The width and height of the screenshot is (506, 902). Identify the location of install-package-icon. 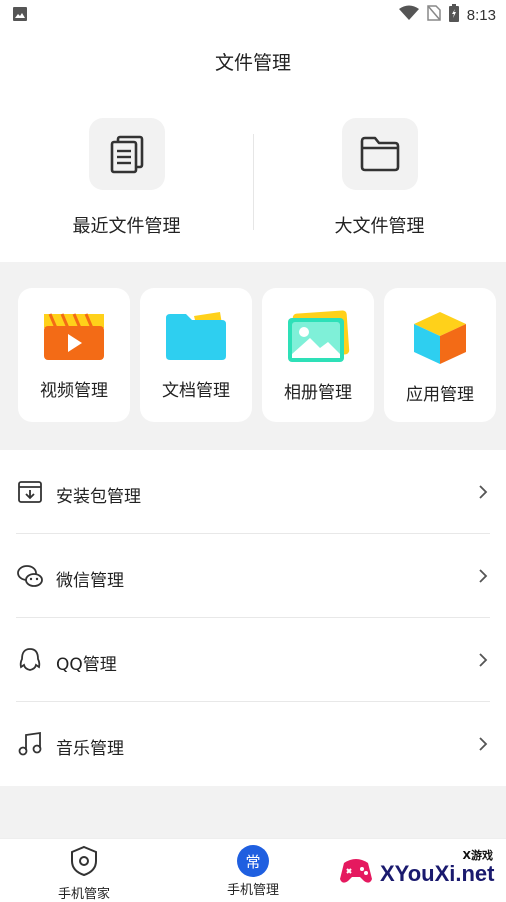
(30, 492).